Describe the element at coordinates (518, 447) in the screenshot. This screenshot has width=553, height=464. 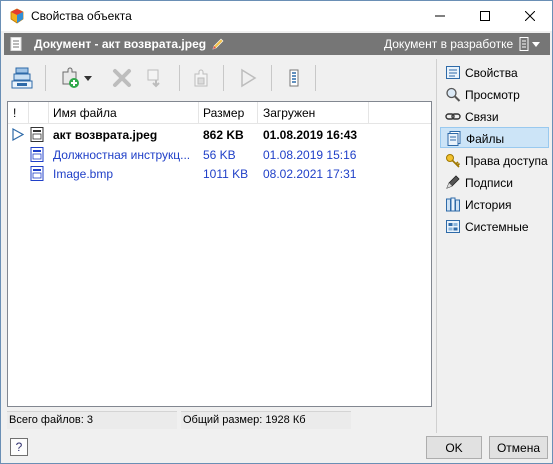
I see `cancel-button: Отмена` at that location.